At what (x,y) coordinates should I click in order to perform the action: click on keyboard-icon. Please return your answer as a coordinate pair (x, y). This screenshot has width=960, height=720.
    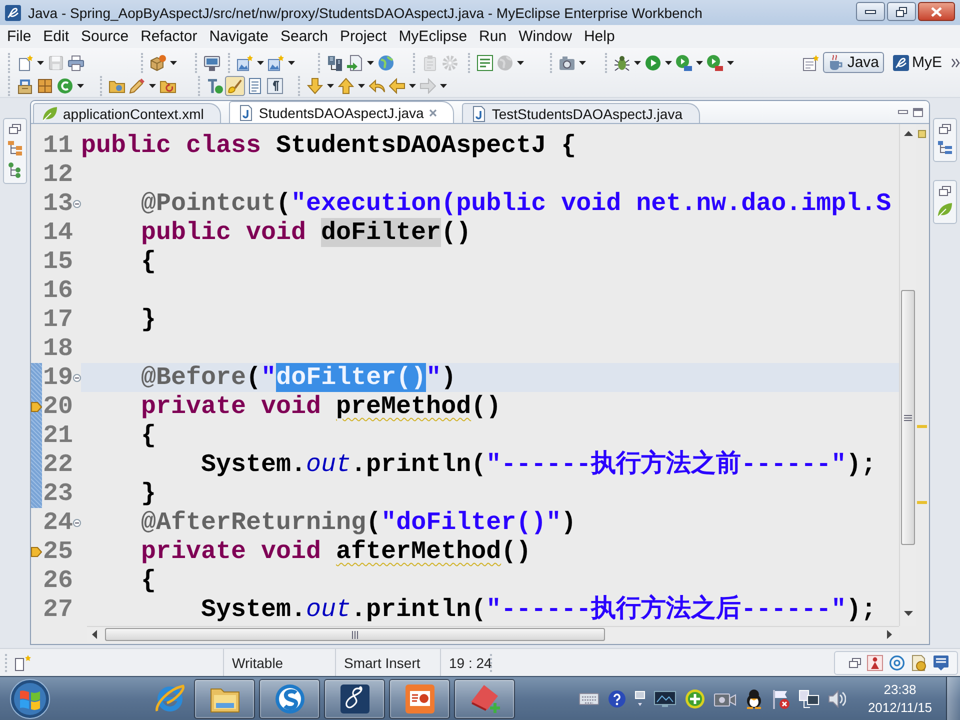
    Looking at the image, I should click on (589, 698).